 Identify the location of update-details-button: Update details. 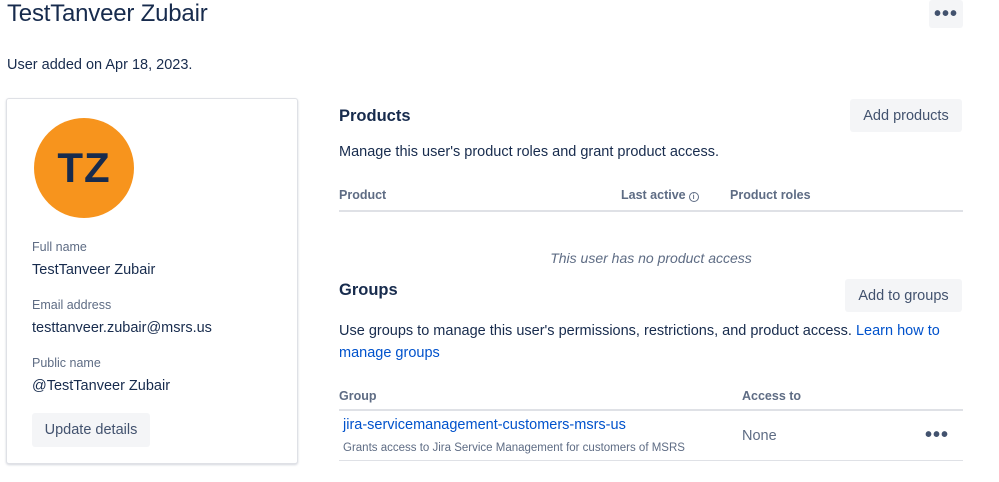
(91, 430).